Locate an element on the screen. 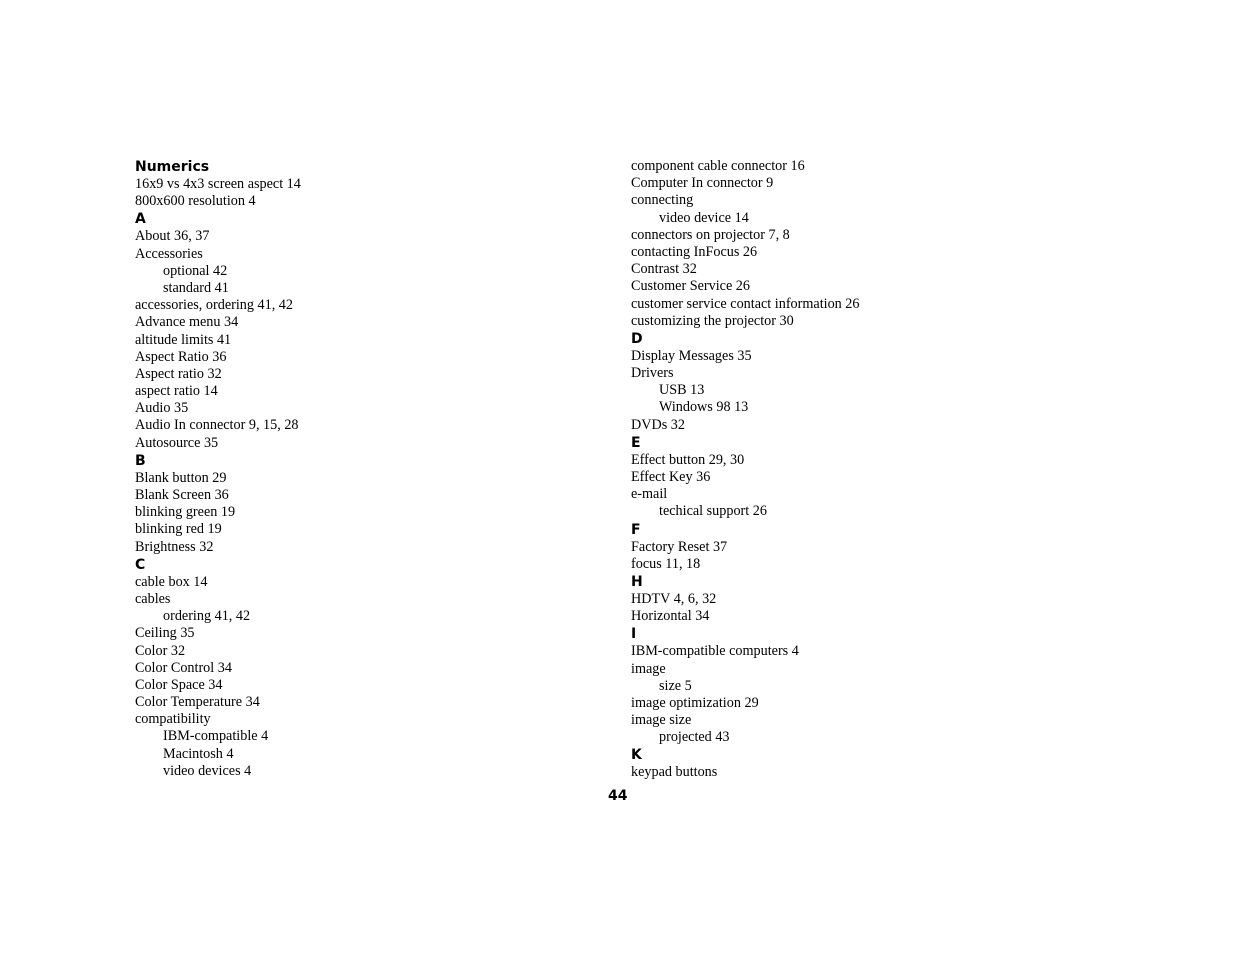 The width and height of the screenshot is (1235, 954). index-entry: Color Space 34 is located at coordinates (179, 684).